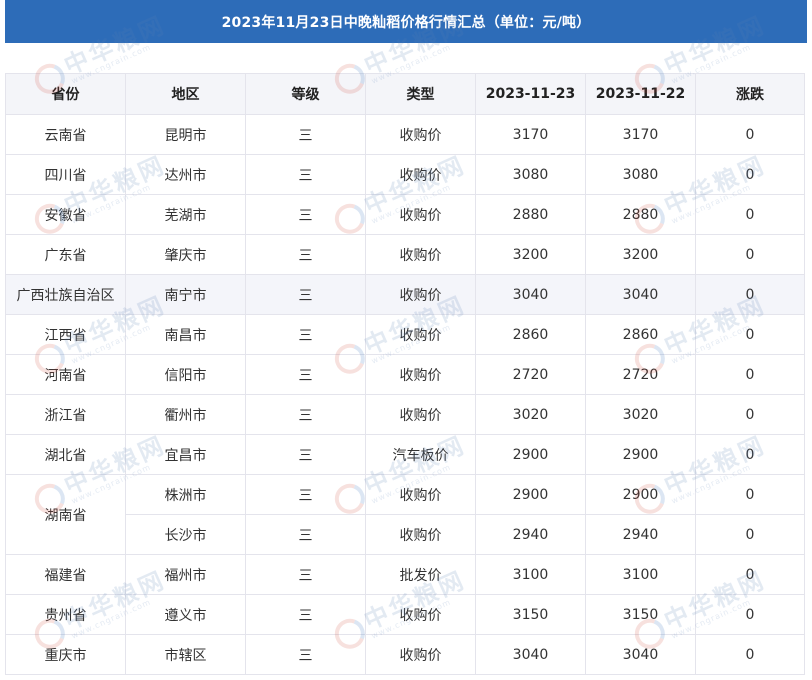 Image resolution: width=812 pixels, height=680 pixels. I want to click on col-header-grade: 等级, so click(305, 94).